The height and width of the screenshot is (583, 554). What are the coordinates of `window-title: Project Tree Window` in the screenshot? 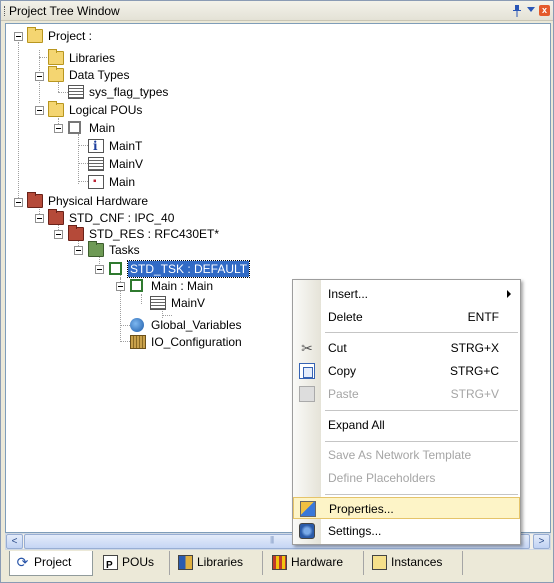 It's located at (64, 11).